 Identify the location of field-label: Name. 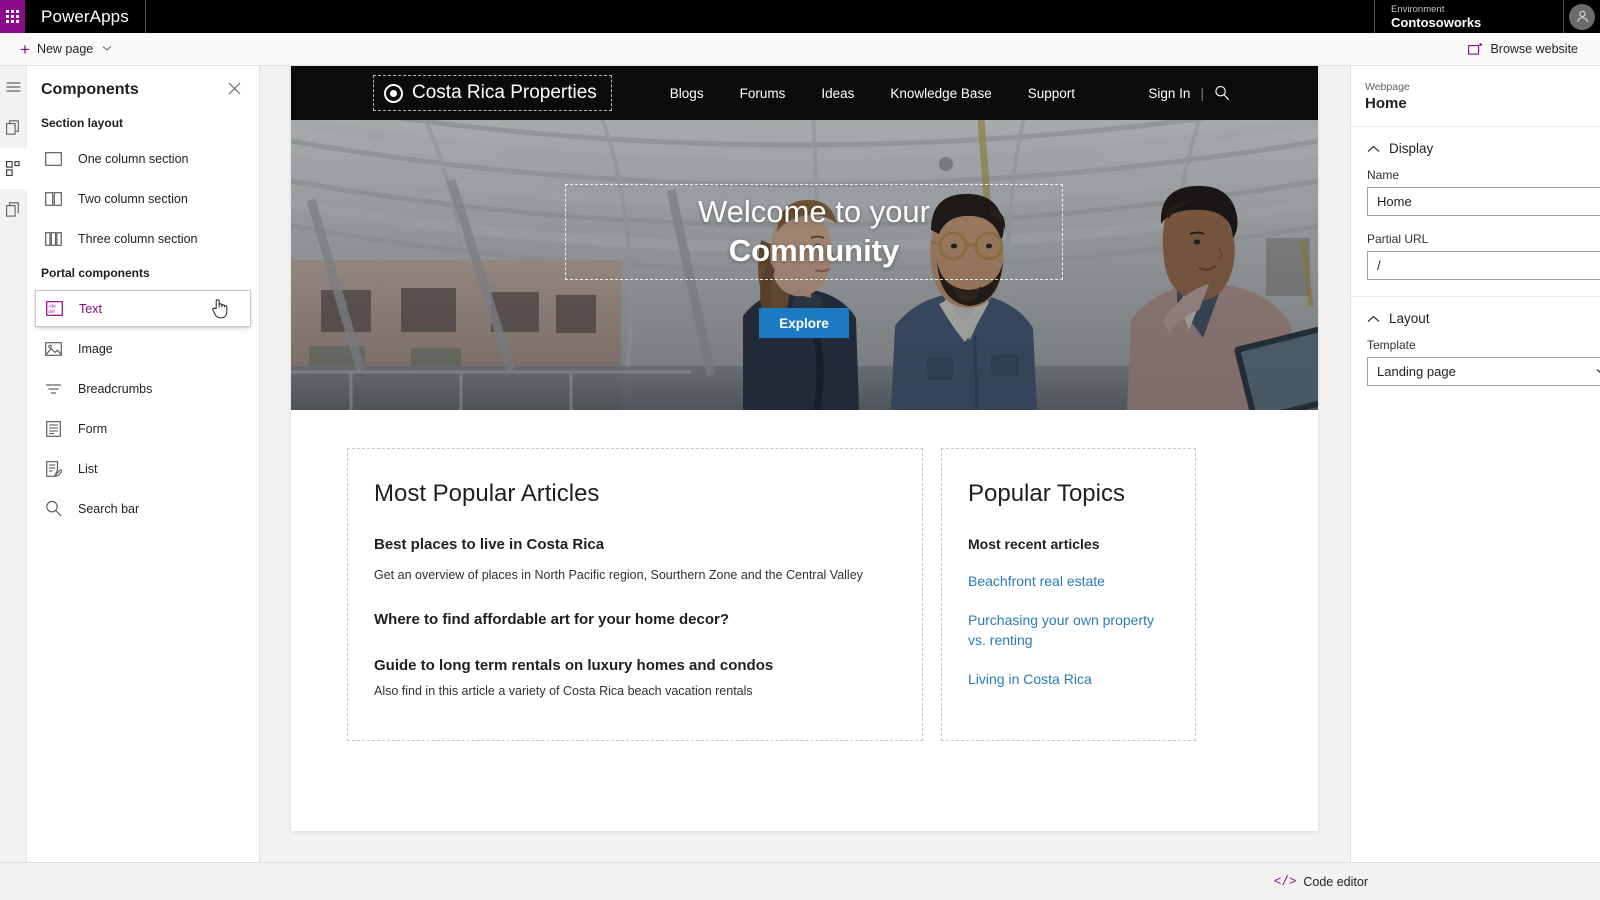
(1383, 175).